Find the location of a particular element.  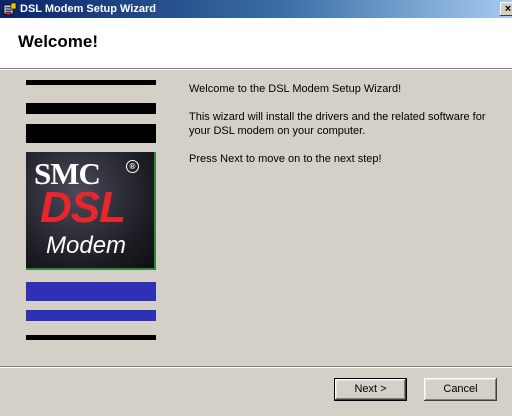

setup-app-icon is located at coordinates (10, 9).